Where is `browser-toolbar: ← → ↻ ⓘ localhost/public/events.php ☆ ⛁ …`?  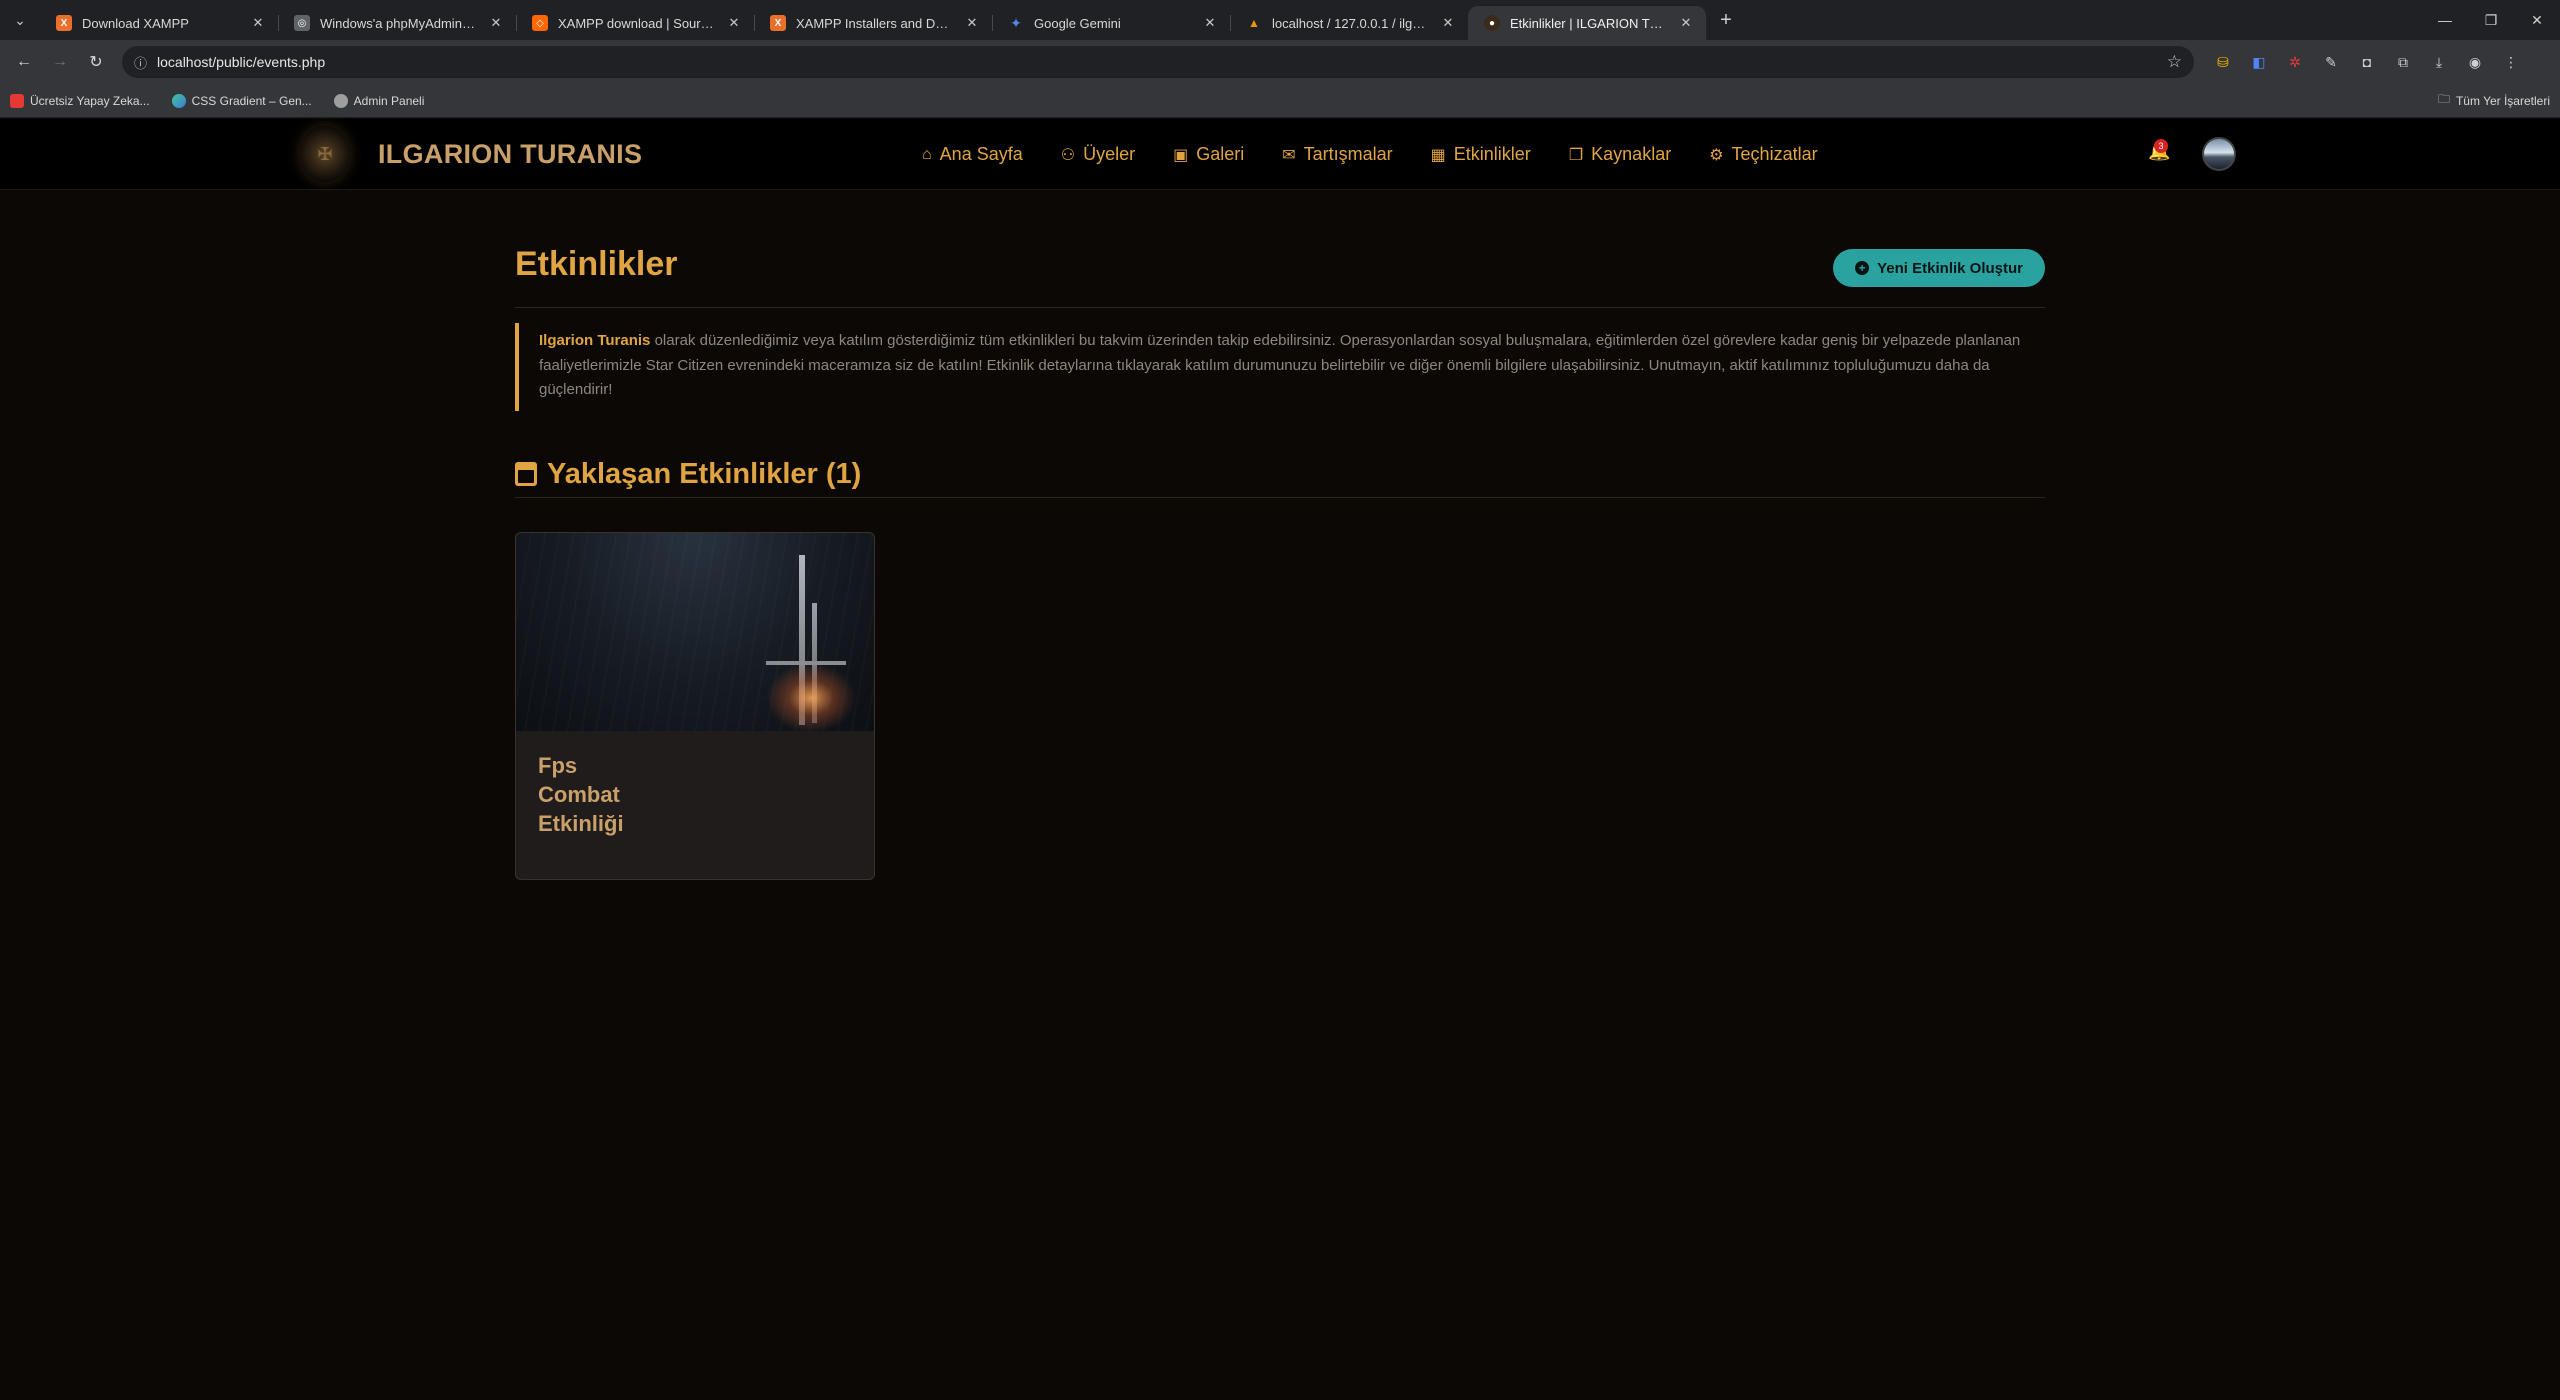 browser-toolbar: ← → ↻ ⓘ localhost/public/events.php ☆ ⛁ … is located at coordinates (1280, 62).